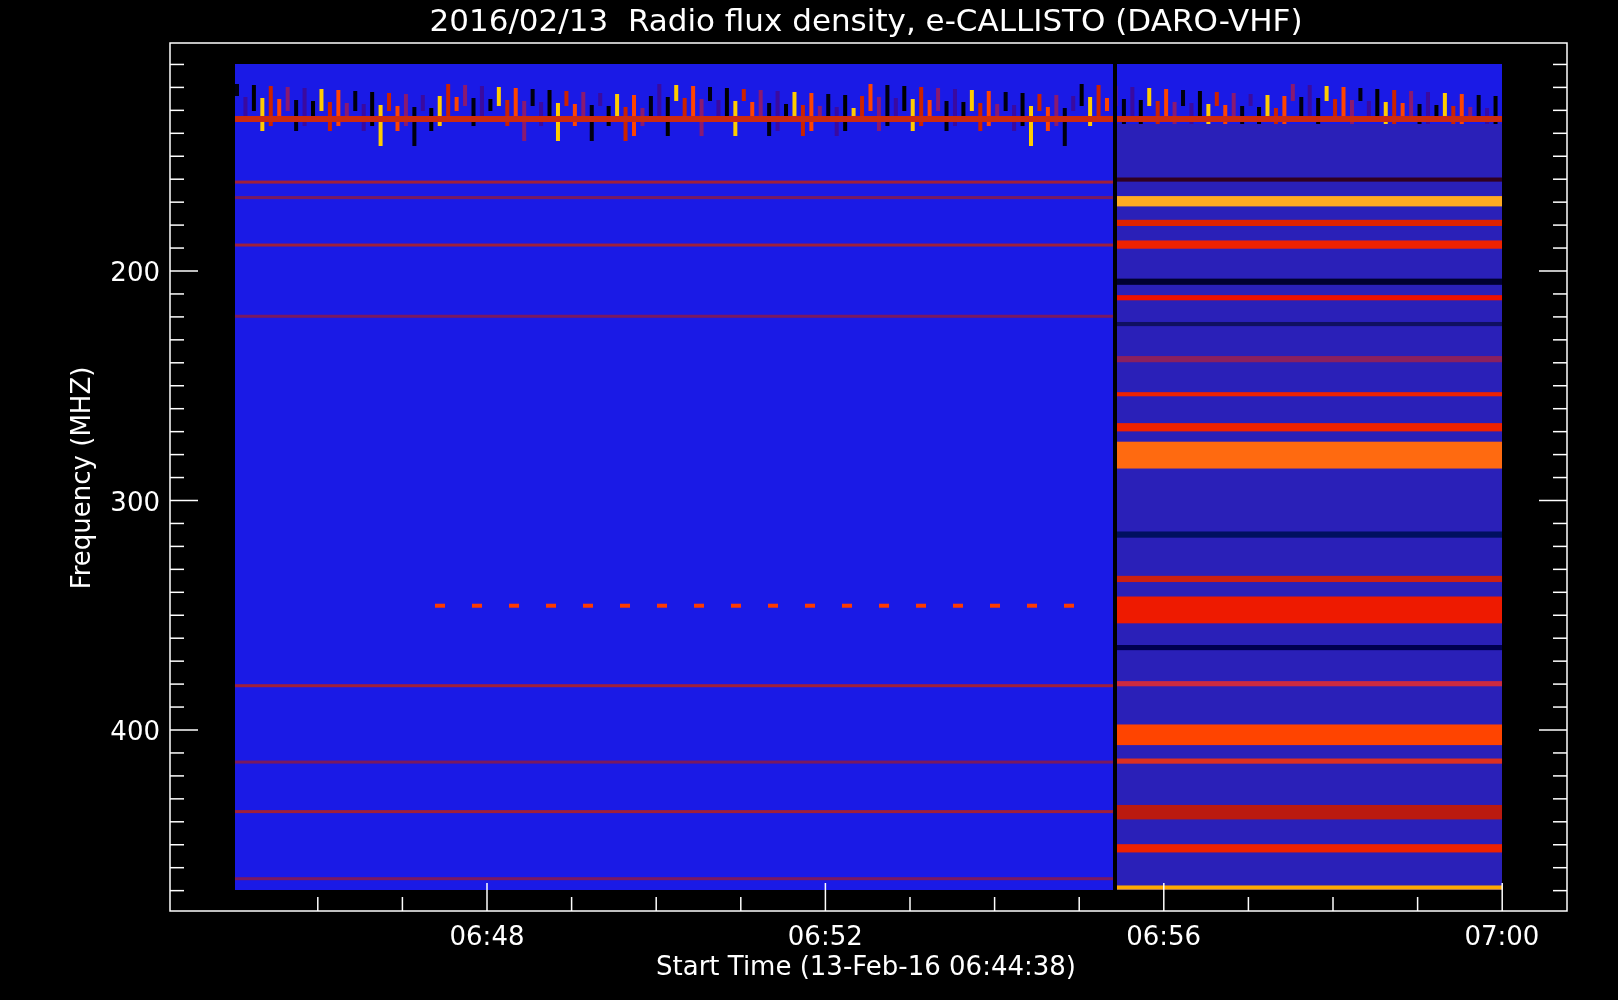 This screenshot has width=1618, height=1000. What do you see at coordinates (866, 966) in the screenshot?
I see `x-axis-label: Start Time (13-Feb-16 06:44:38)` at bounding box center [866, 966].